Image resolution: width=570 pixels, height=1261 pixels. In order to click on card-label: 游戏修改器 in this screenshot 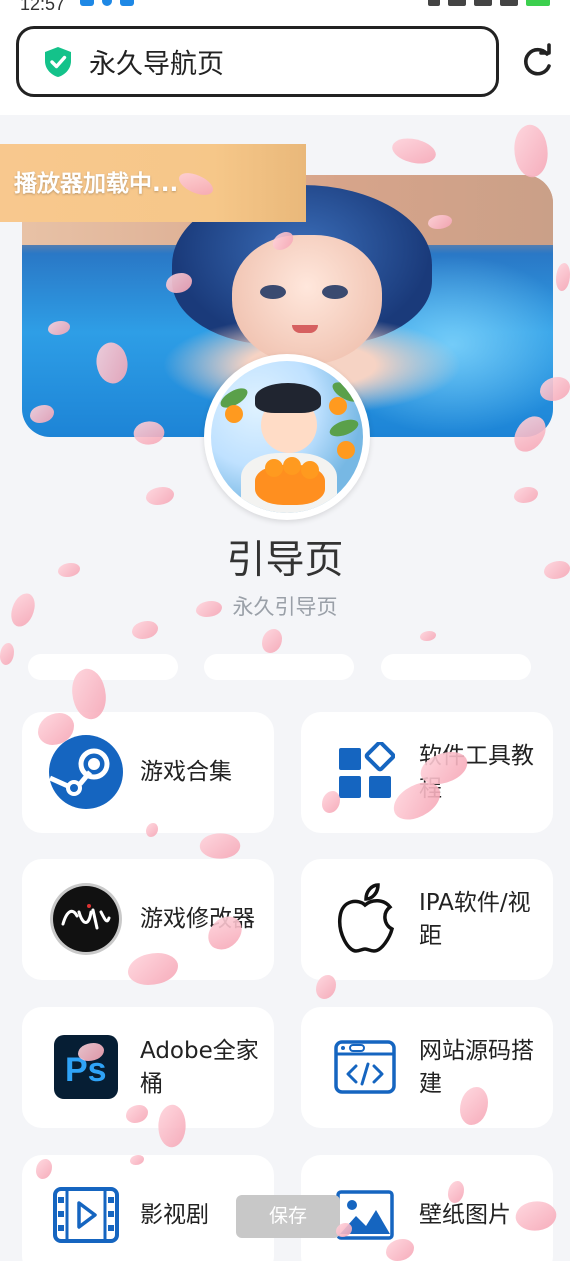, I will do `click(197, 919)`.